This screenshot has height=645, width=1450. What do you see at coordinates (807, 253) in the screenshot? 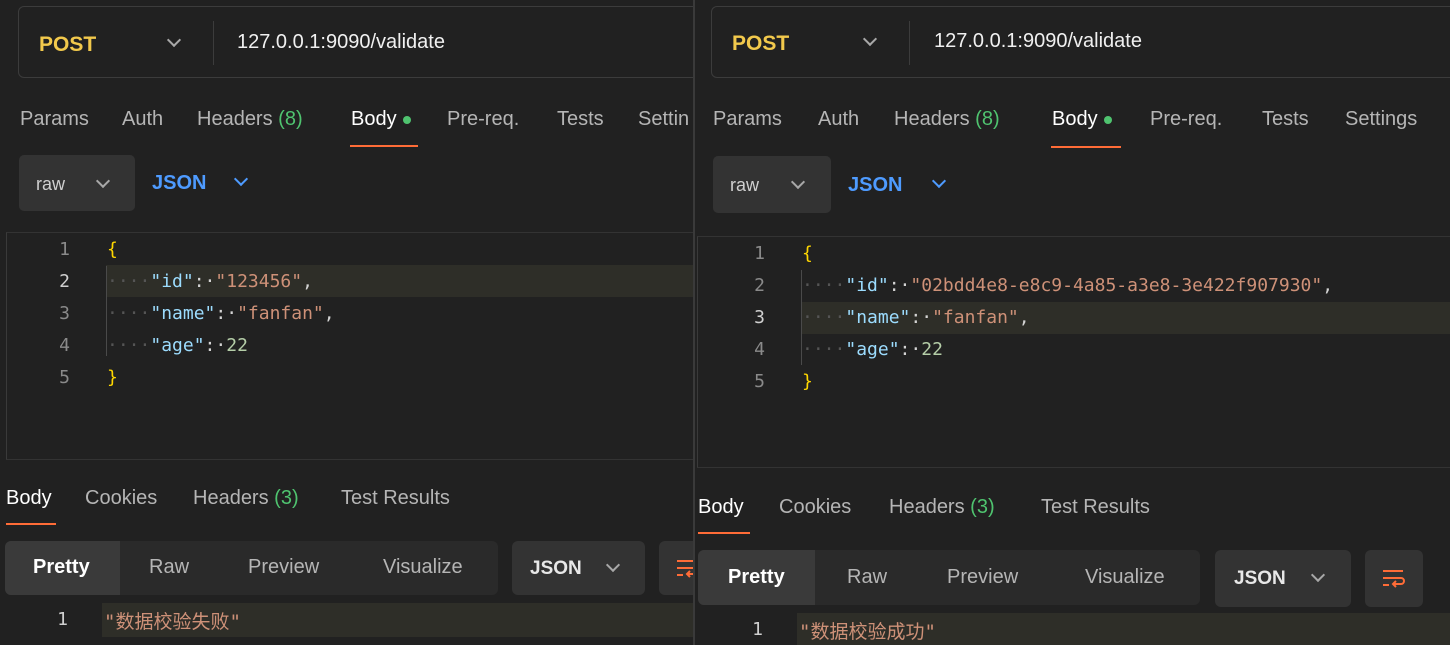
I see `code-line: {` at bounding box center [807, 253].